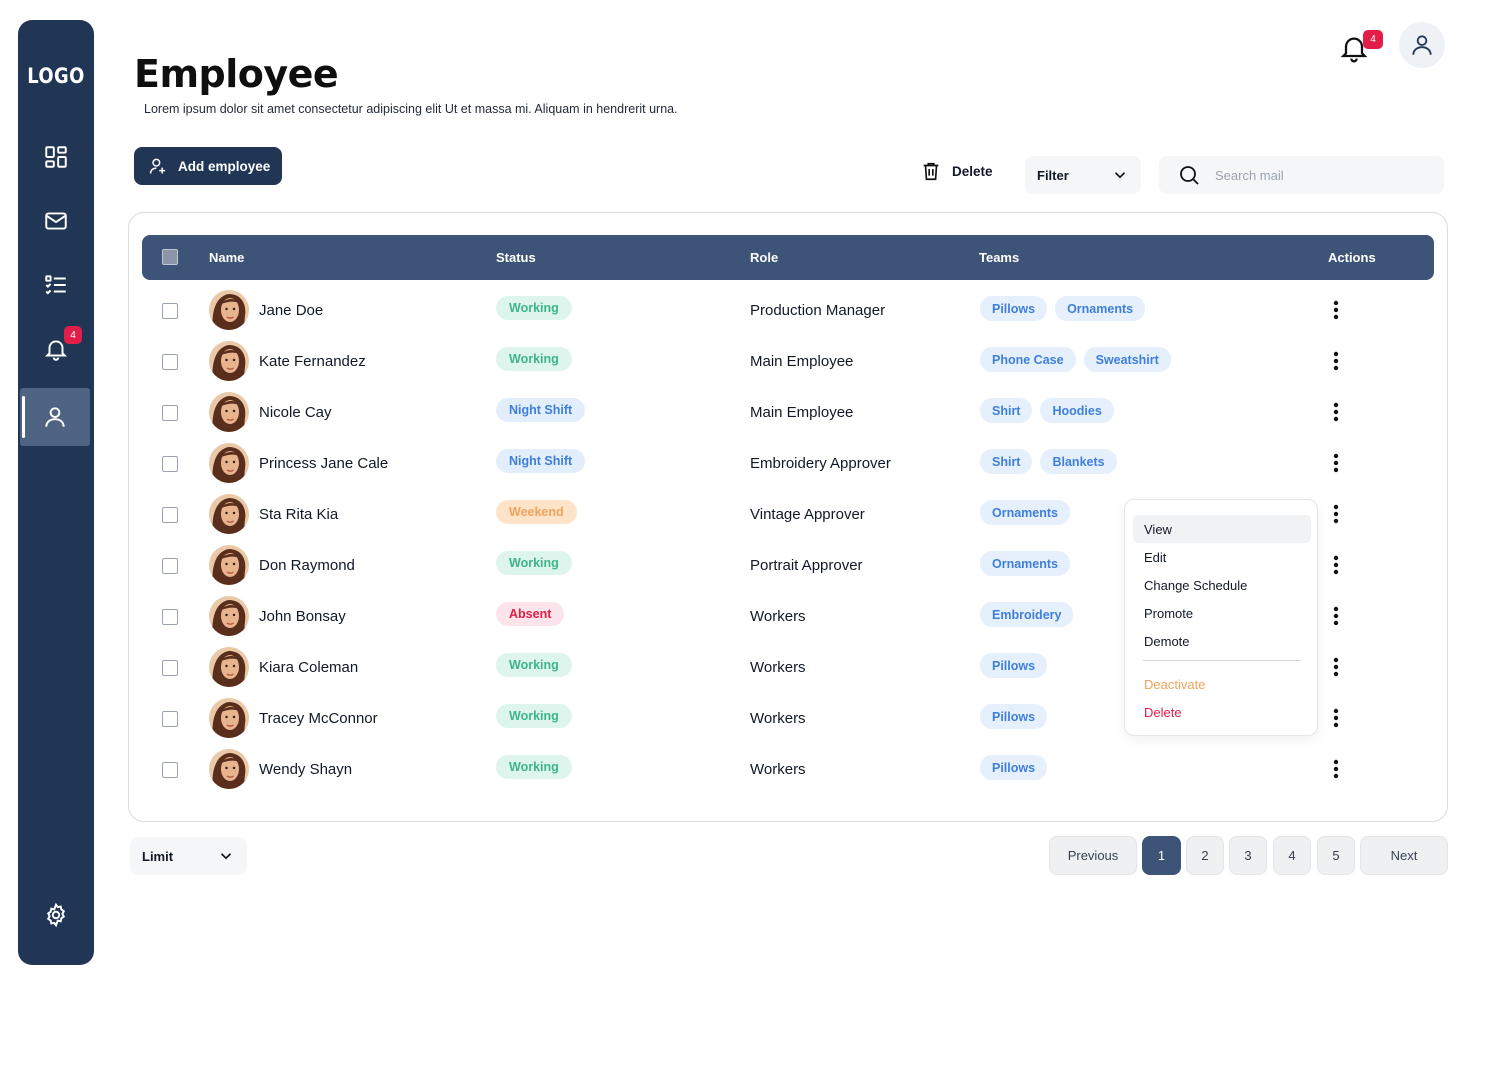  What do you see at coordinates (764, 257) in the screenshot?
I see `column-header-role: Role` at bounding box center [764, 257].